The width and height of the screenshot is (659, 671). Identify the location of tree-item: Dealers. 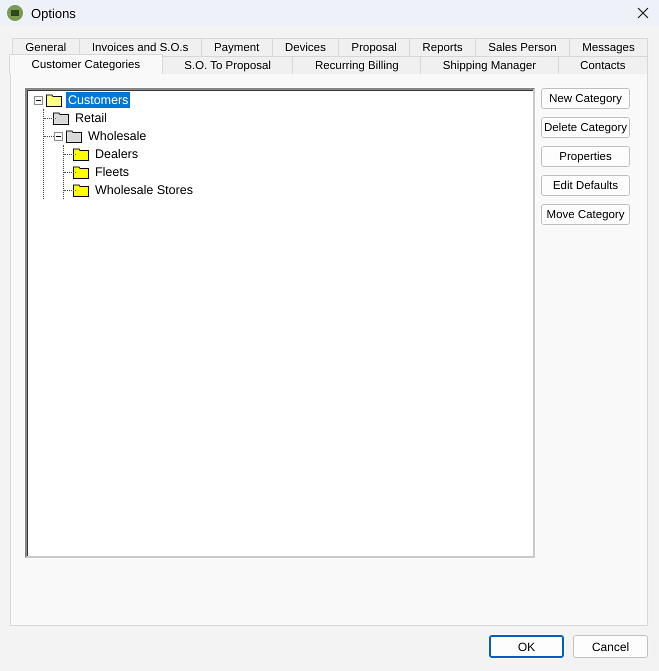
(116, 154).